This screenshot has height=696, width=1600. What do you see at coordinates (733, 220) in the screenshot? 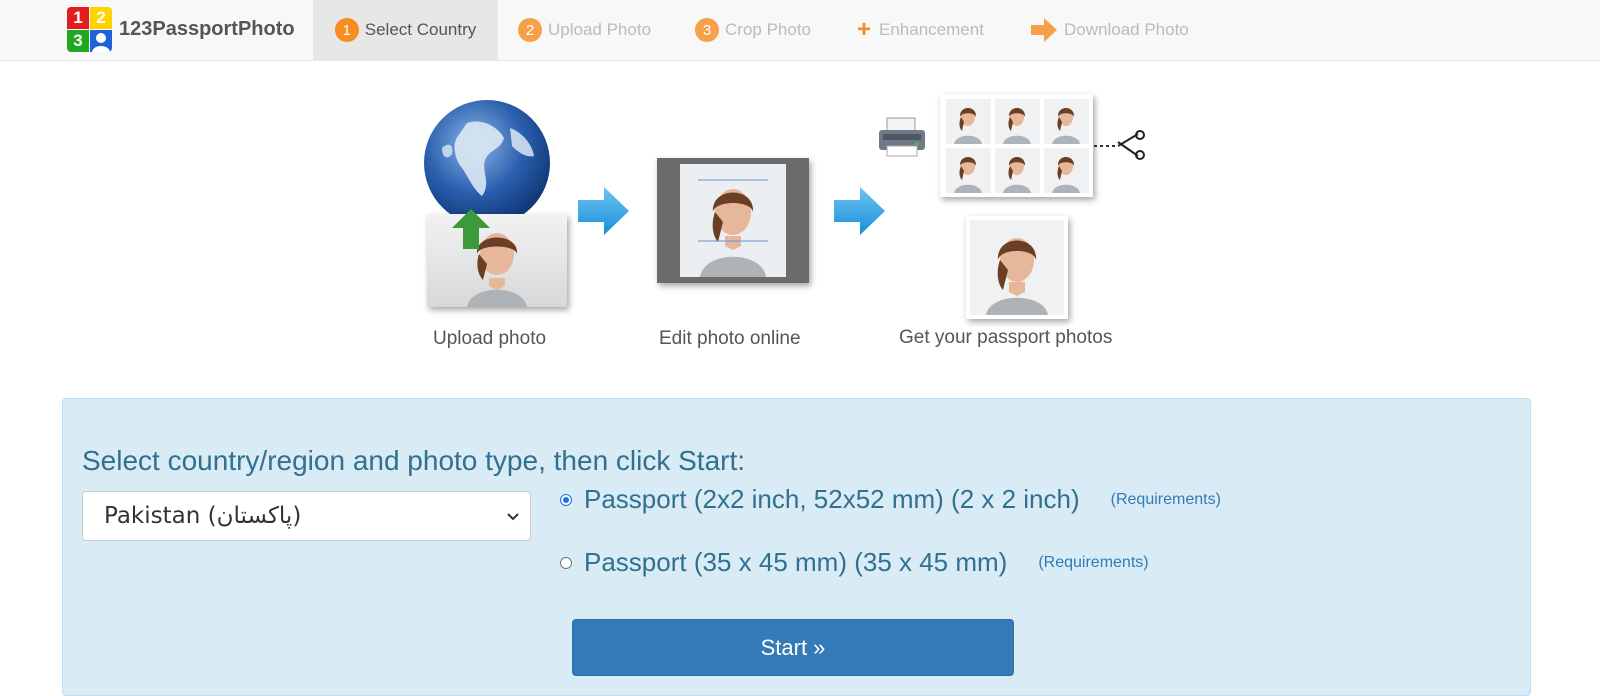
I see `edit-photo-frame` at bounding box center [733, 220].